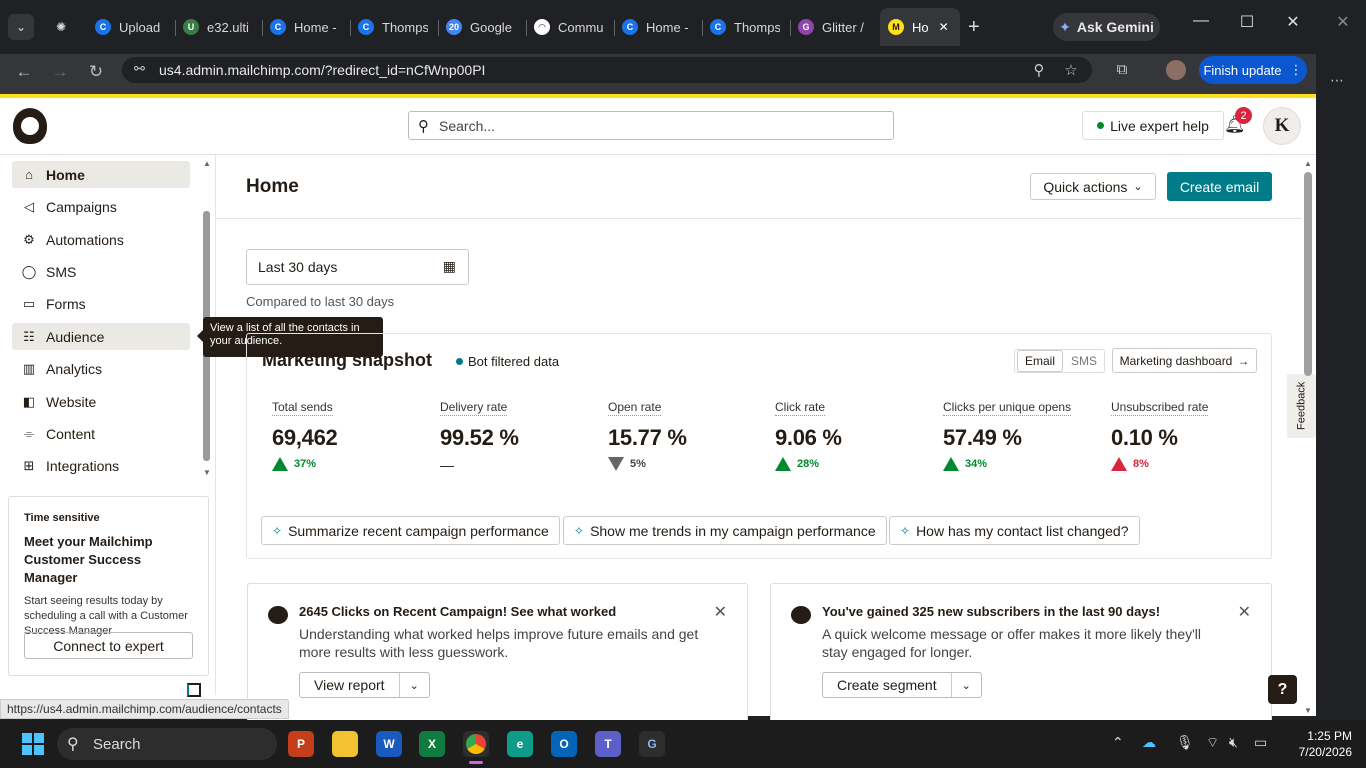 The height and width of the screenshot is (768, 1366). What do you see at coordinates (96, 72) in the screenshot?
I see `reload-button: ↻` at bounding box center [96, 72].